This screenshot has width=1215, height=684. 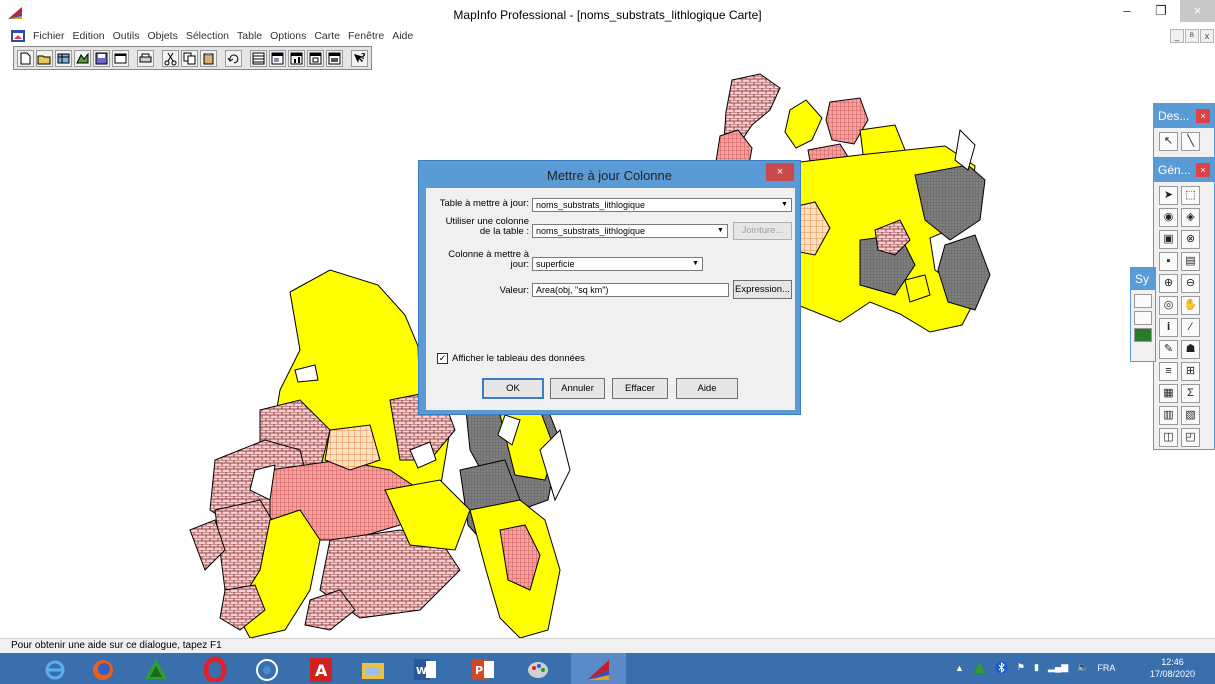 What do you see at coordinates (707, 388) in the screenshot?
I see `help-button: Aide` at bounding box center [707, 388].